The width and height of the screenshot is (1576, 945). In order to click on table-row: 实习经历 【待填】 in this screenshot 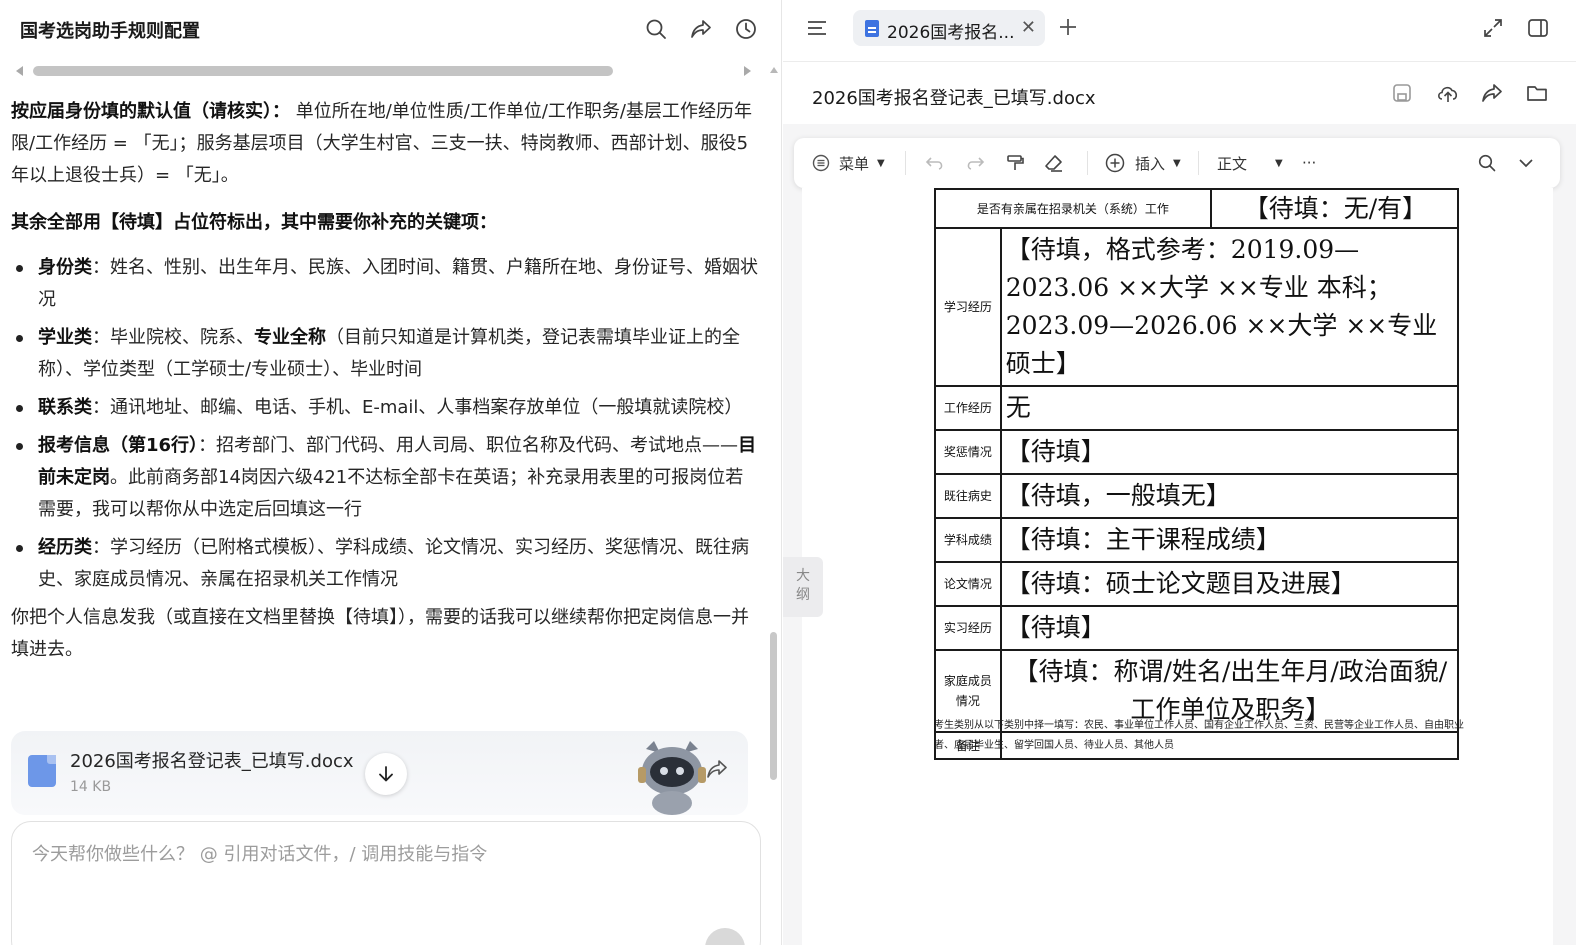, I will do `click(1197, 628)`.